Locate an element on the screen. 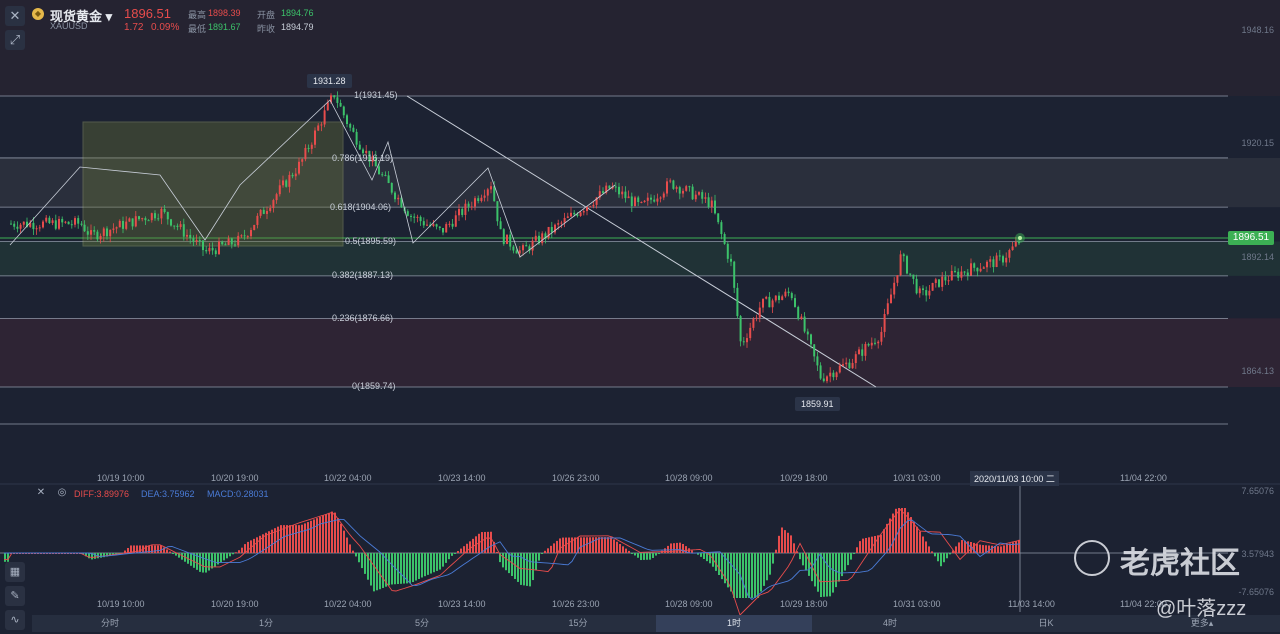 Image resolution: width=1280 pixels, height=634 pixels. draw-line-icon: ⤢ is located at coordinates (15, 40).